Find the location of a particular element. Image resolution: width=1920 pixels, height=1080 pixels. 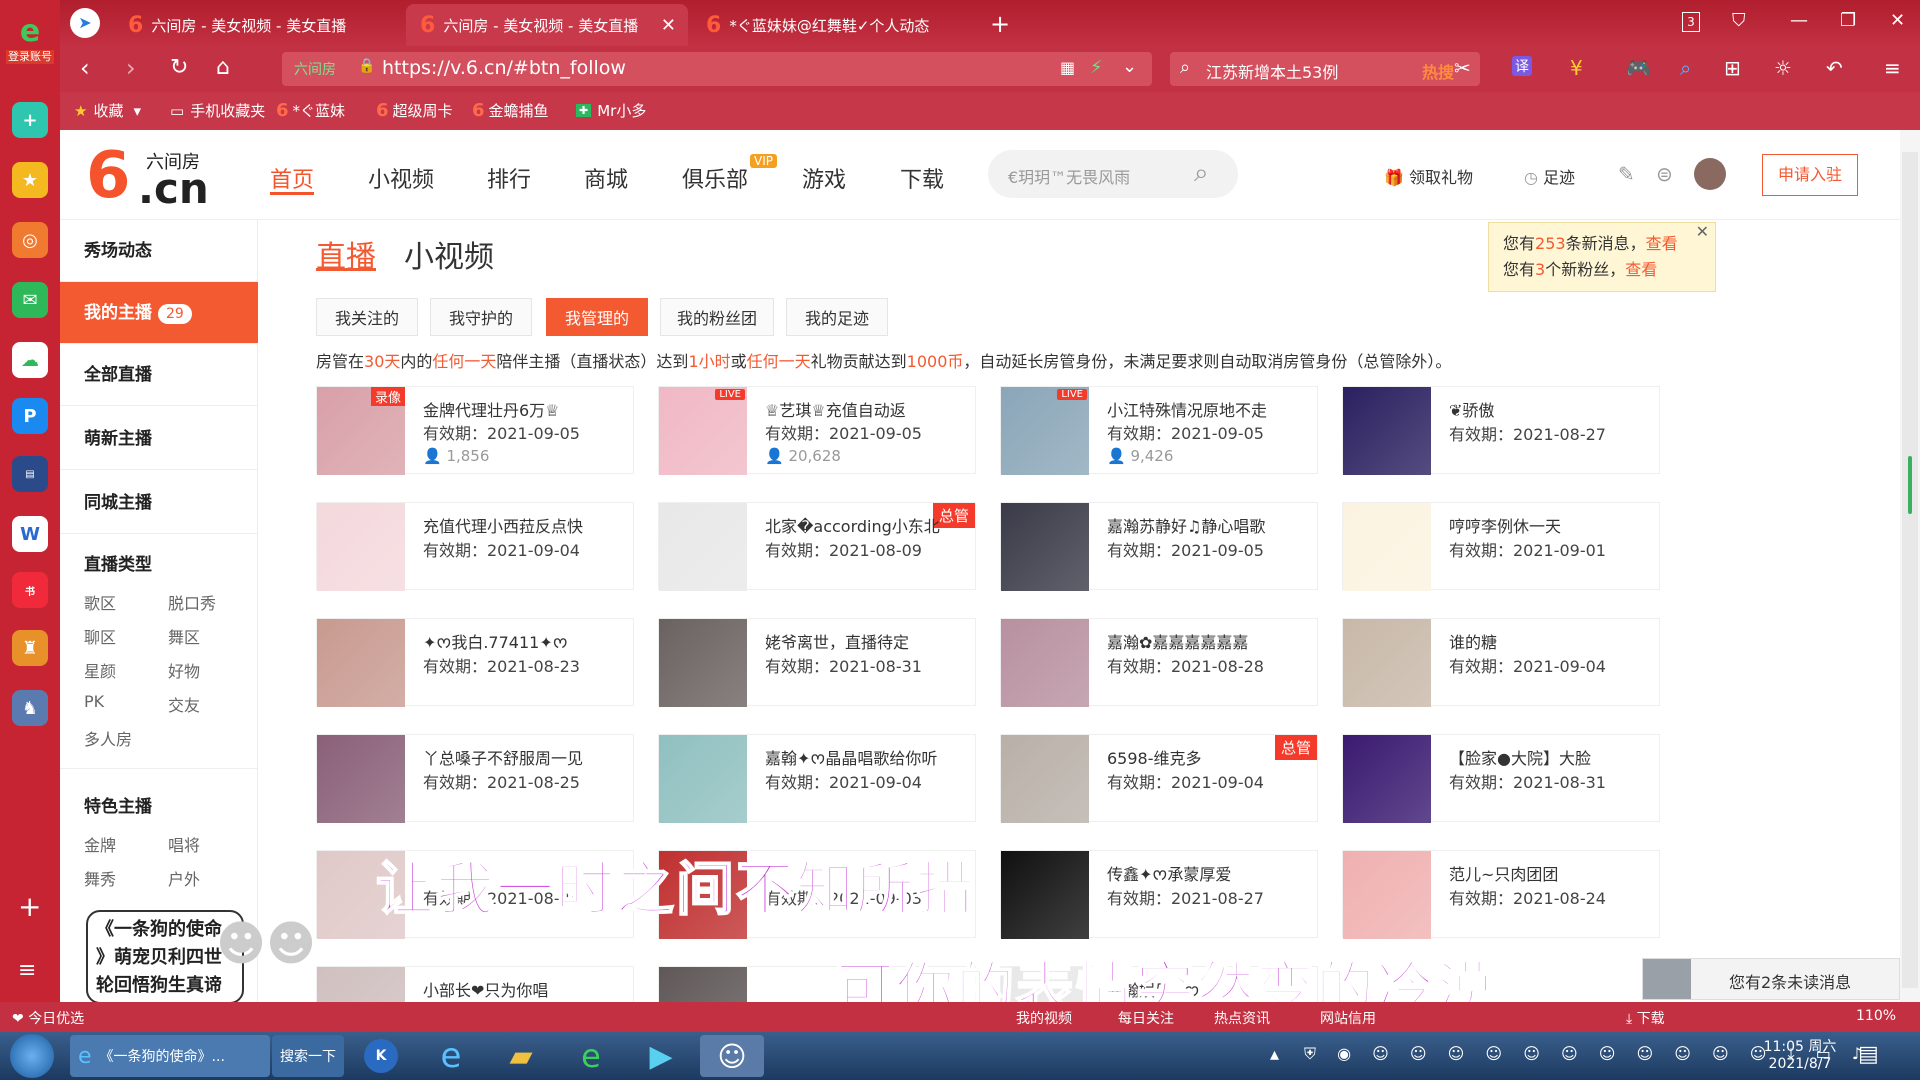

tab-short-video: 小视频 is located at coordinates (449, 254).